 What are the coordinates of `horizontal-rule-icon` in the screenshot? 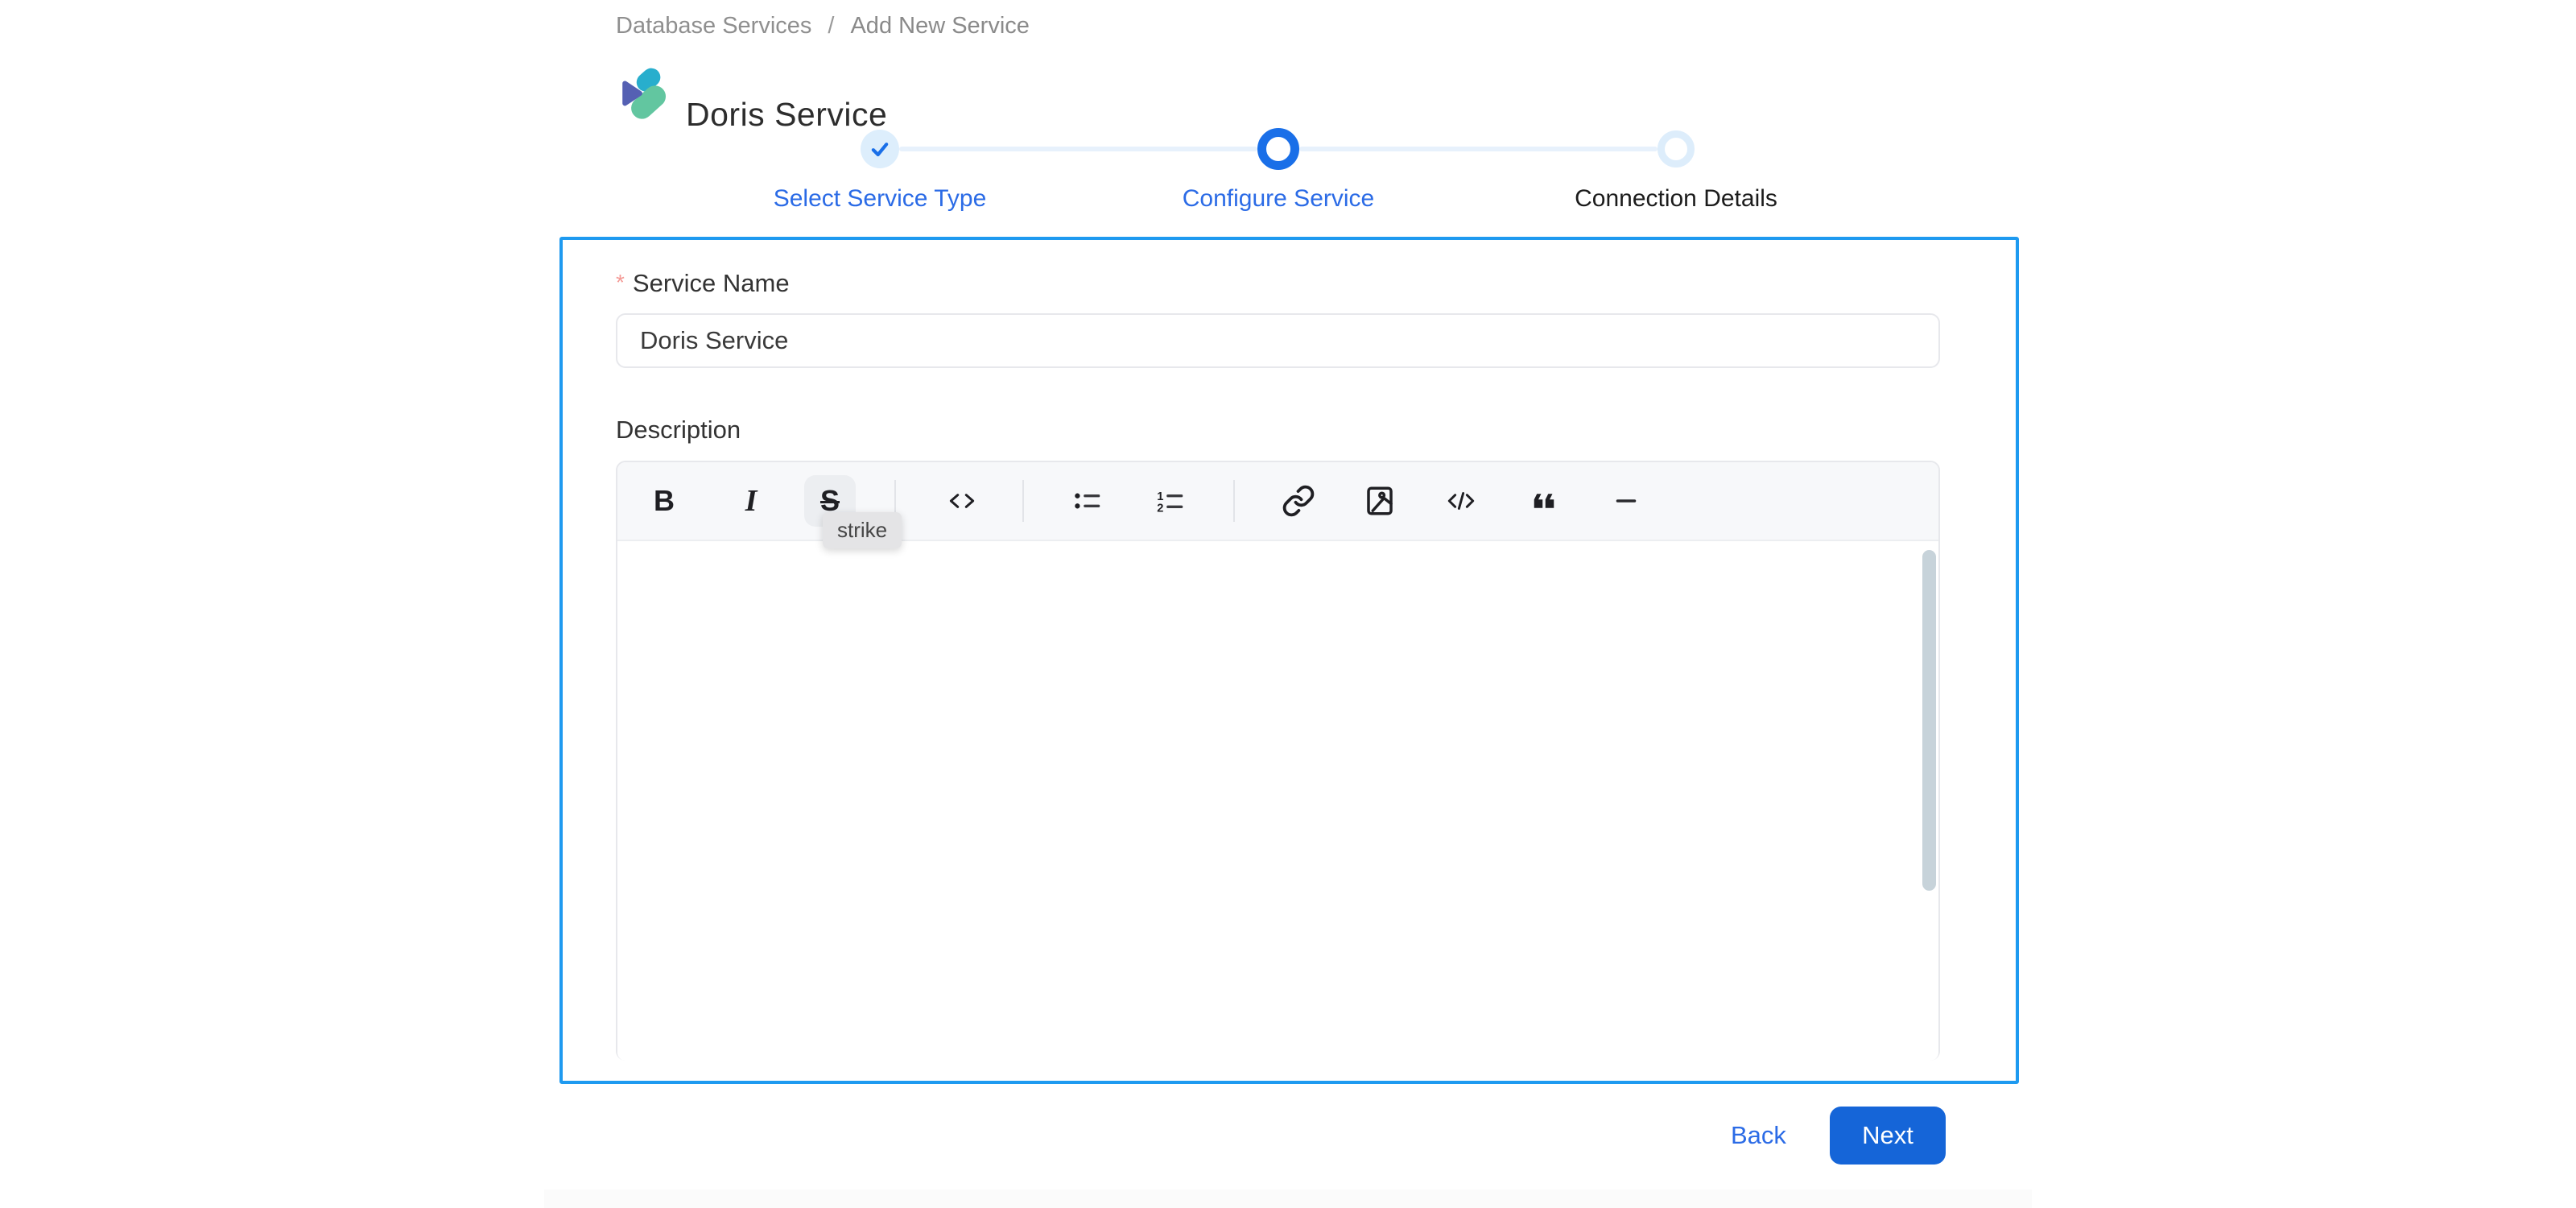 It's located at (1626, 501).